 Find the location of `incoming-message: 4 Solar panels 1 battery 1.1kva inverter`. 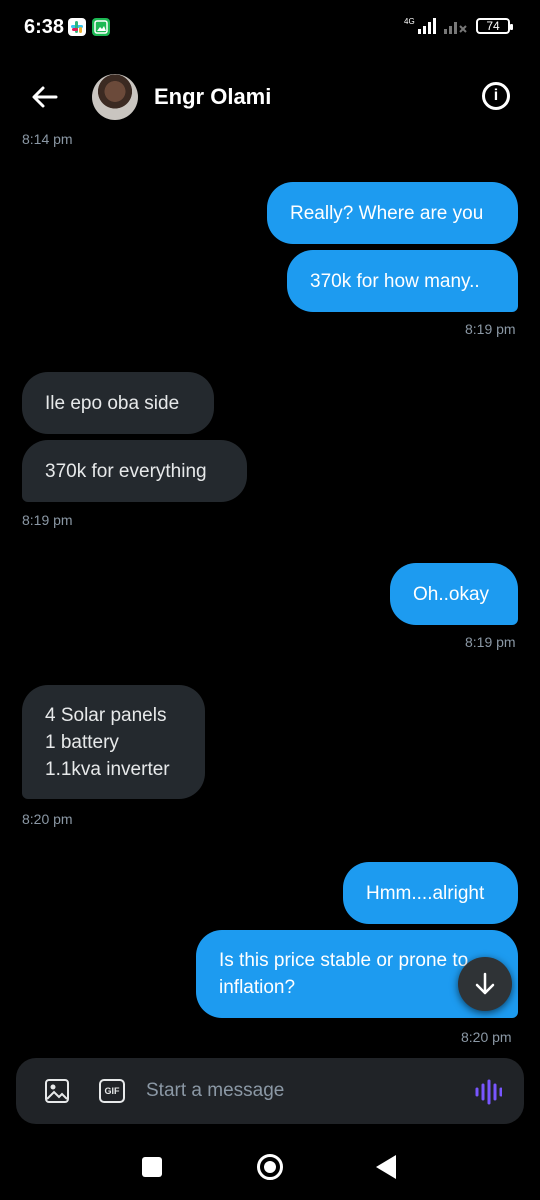

incoming-message: 4 Solar panels 1 battery 1.1kva inverter is located at coordinates (113, 742).